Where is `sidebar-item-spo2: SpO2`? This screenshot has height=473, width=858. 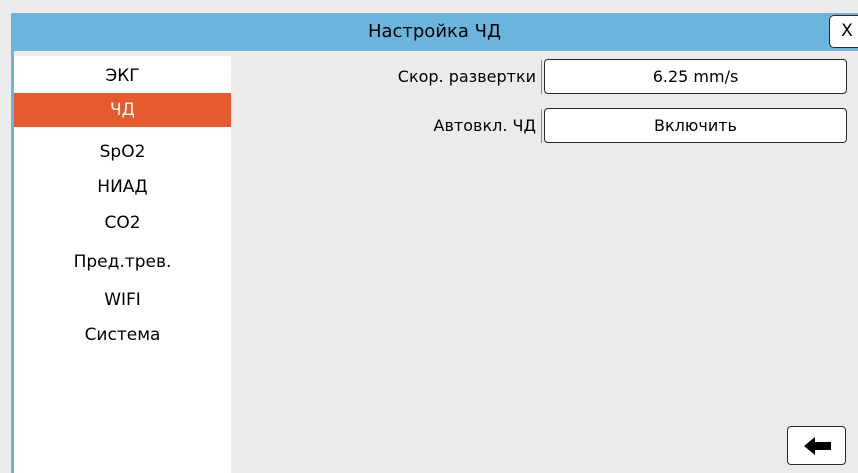
sidebar-item-spo2: SpO2 is located at coordinates (122, 152).